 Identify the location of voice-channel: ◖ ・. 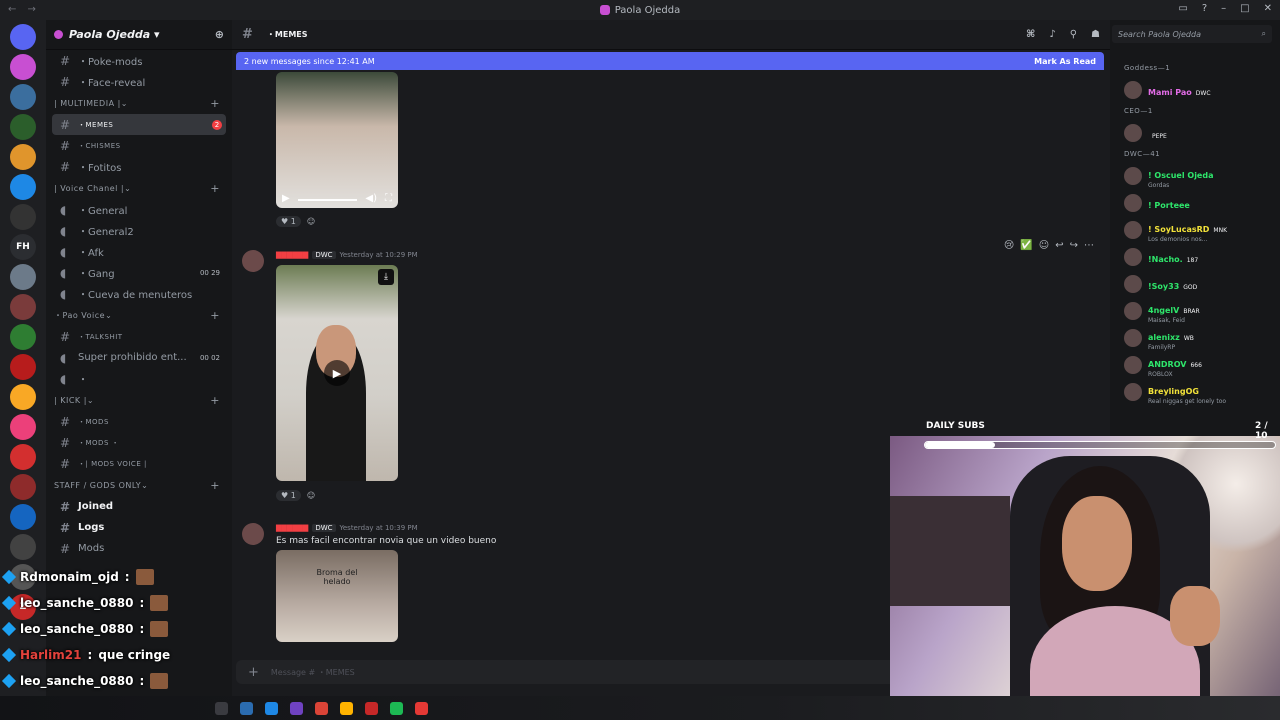
(139, 378).